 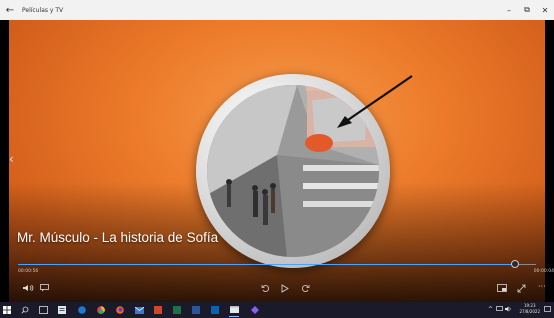 I want to click on outlook-icon, so click(x=215, y=310).